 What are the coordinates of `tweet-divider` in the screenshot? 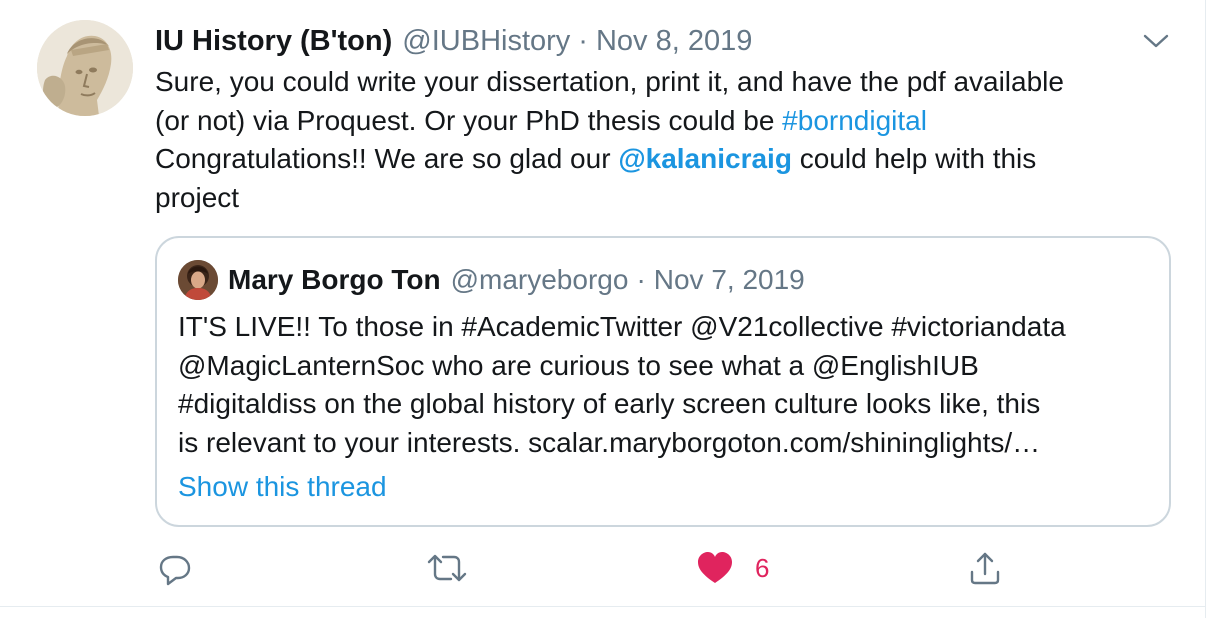 It's located at (603, 606).